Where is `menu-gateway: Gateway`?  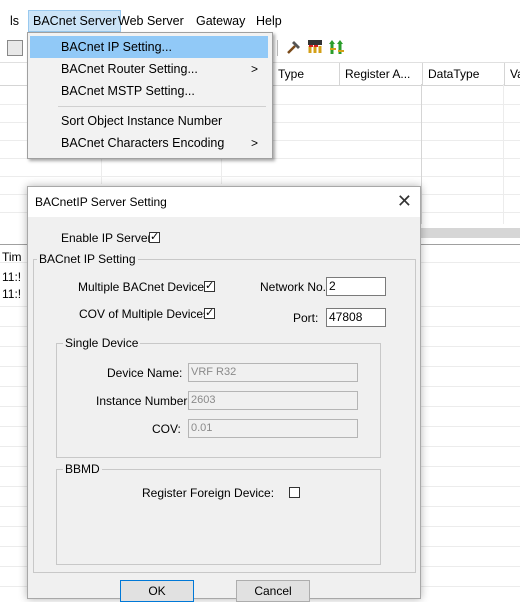
menu-gateway: Gateway is located at coordinates (220, 21).